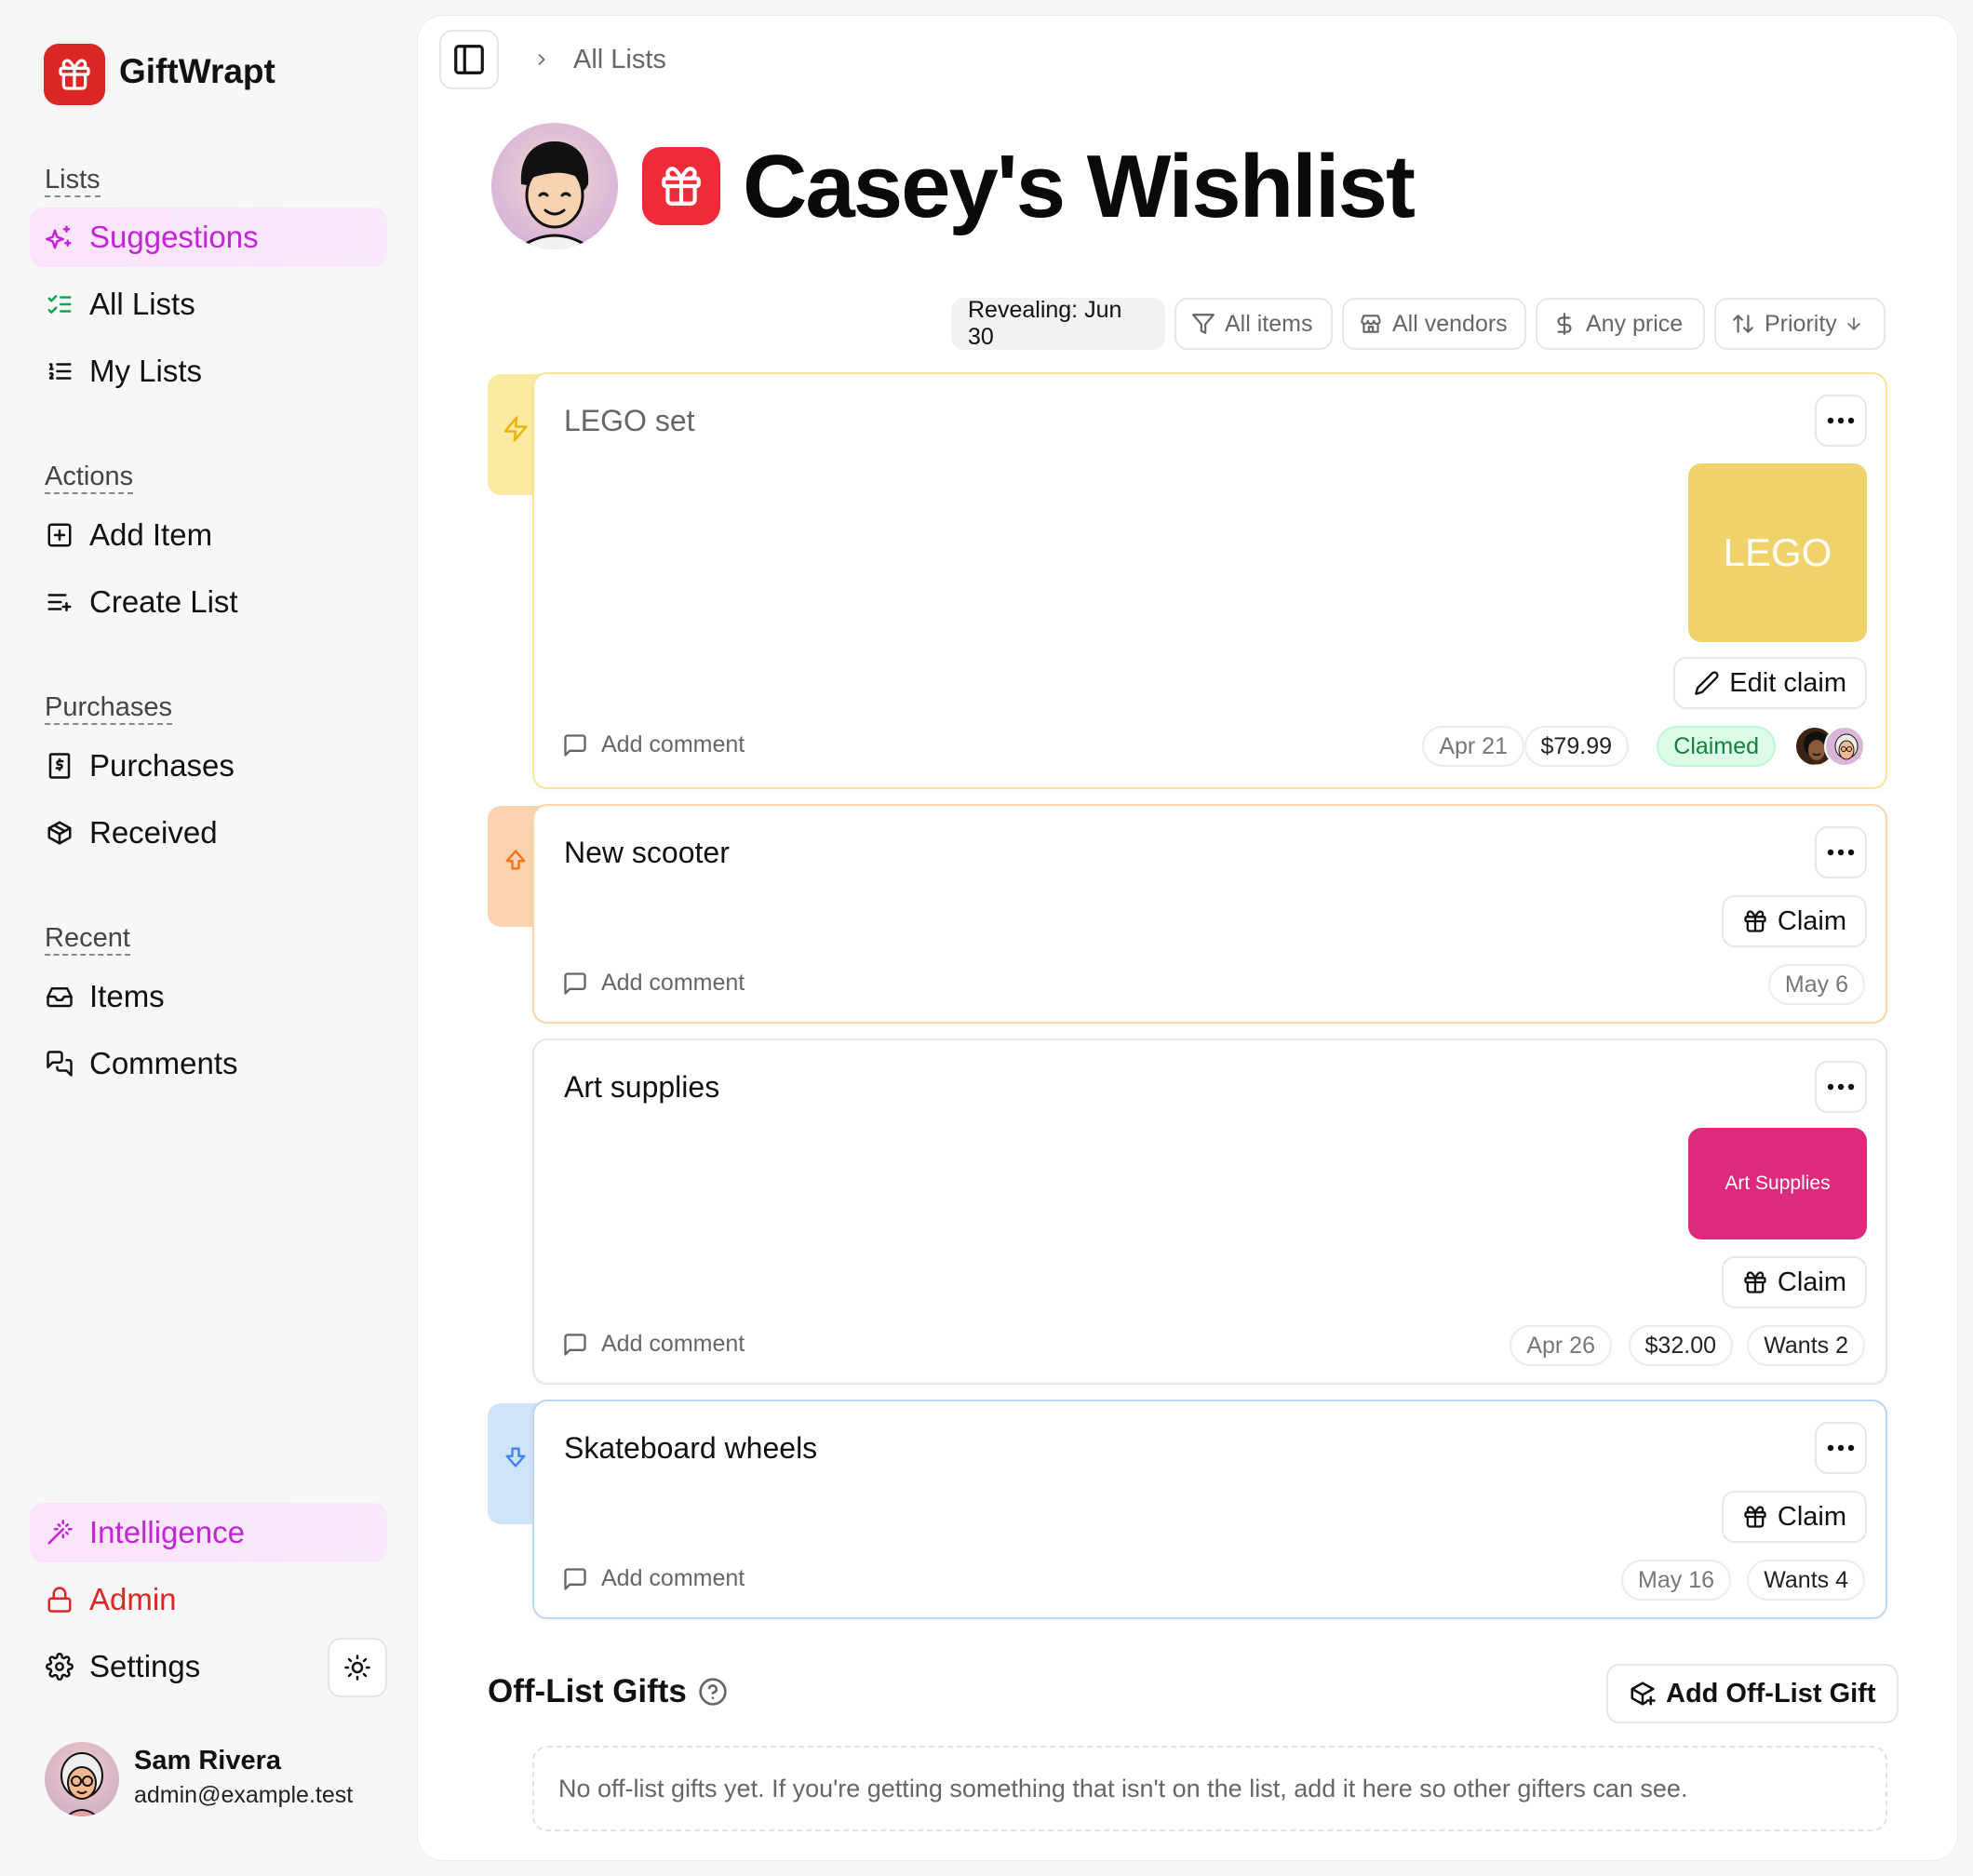  I want to click on user-name: Sam Rivera, so click(207, 1761).